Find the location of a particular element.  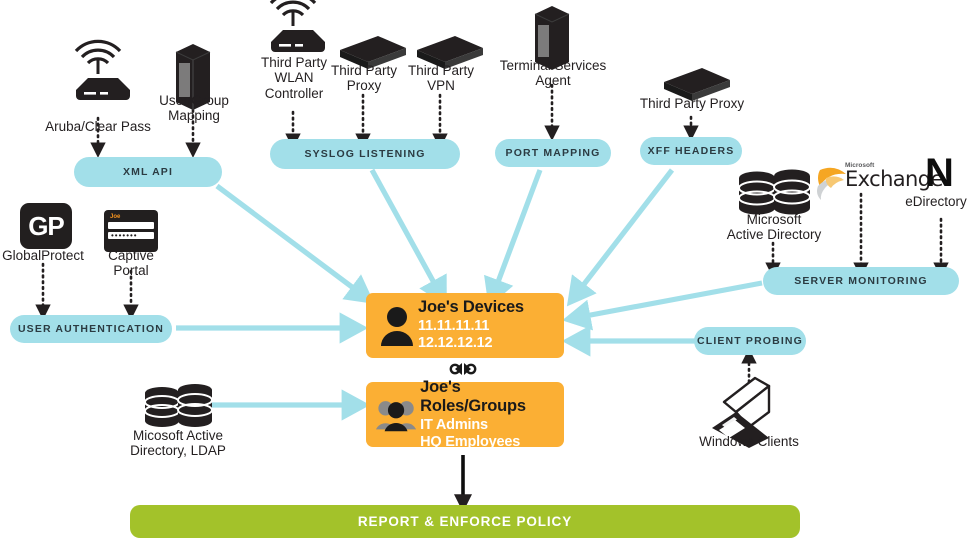

caption-microsoft-active-directory: Microsoft Active Directory is located at coordinates (774, 227).